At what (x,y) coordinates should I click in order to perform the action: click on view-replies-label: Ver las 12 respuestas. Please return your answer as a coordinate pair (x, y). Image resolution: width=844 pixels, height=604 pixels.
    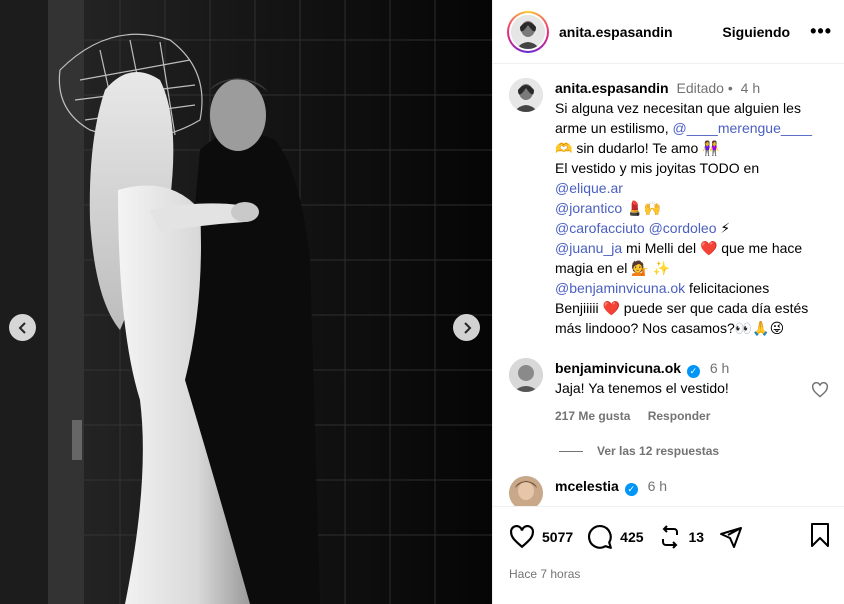
    Looking at the image, I should click on (658, 451).